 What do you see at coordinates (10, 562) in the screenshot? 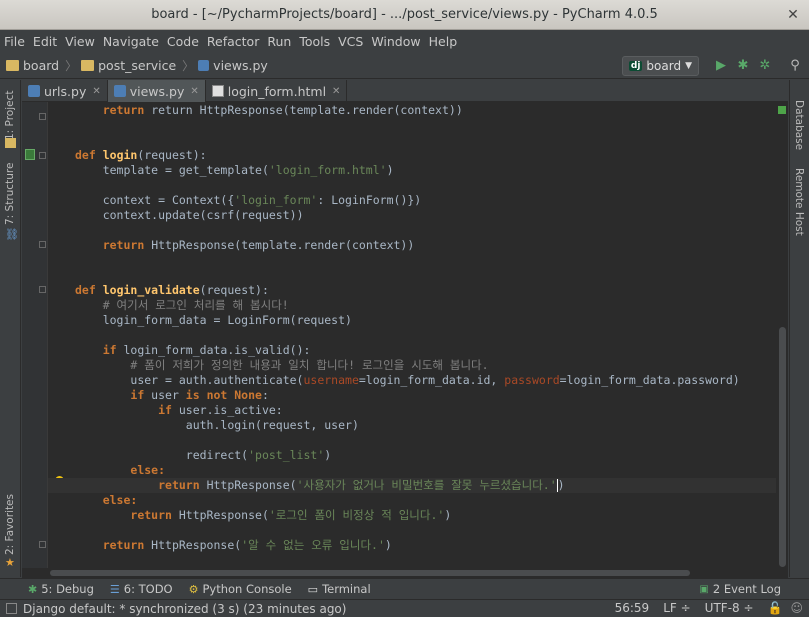
I see `star-icon: ★` at bounding box center [10, 562].